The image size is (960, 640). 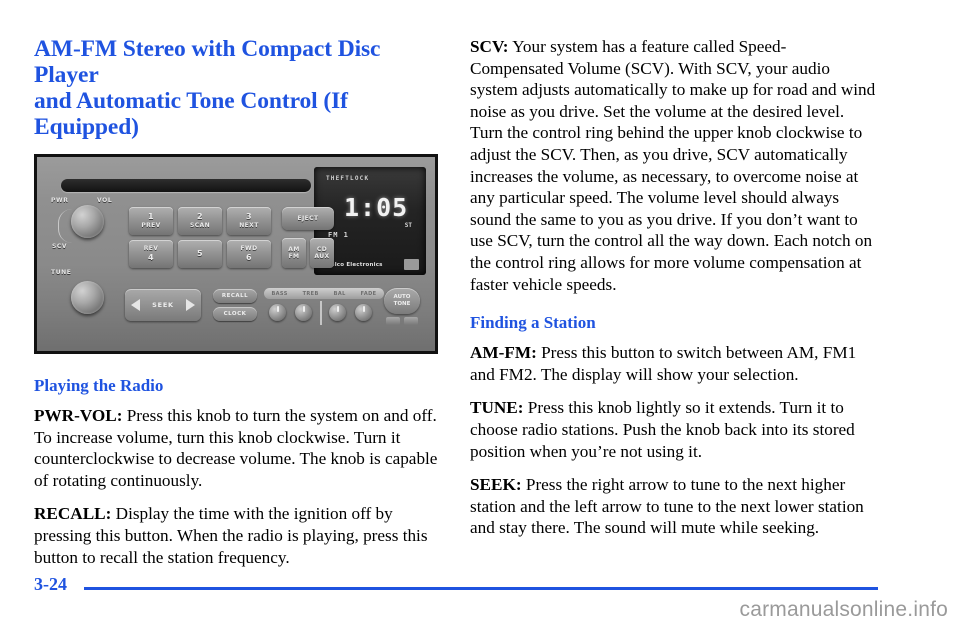 What do you see at coordinates (87, 221) in the screenshot?
I see `power-volume-knob` at bounding box center [87, 221].